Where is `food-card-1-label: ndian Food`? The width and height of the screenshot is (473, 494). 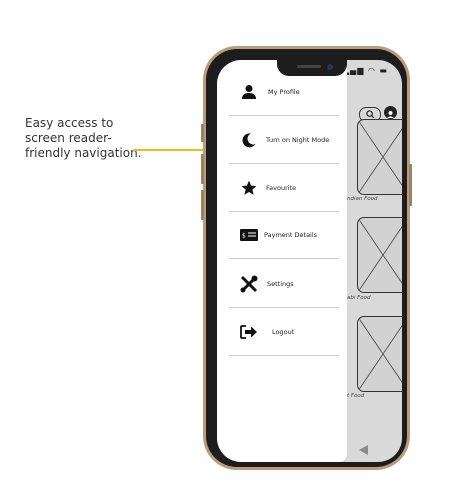 food-card-1-label: ndian Food is located at coordinates (362, 199).